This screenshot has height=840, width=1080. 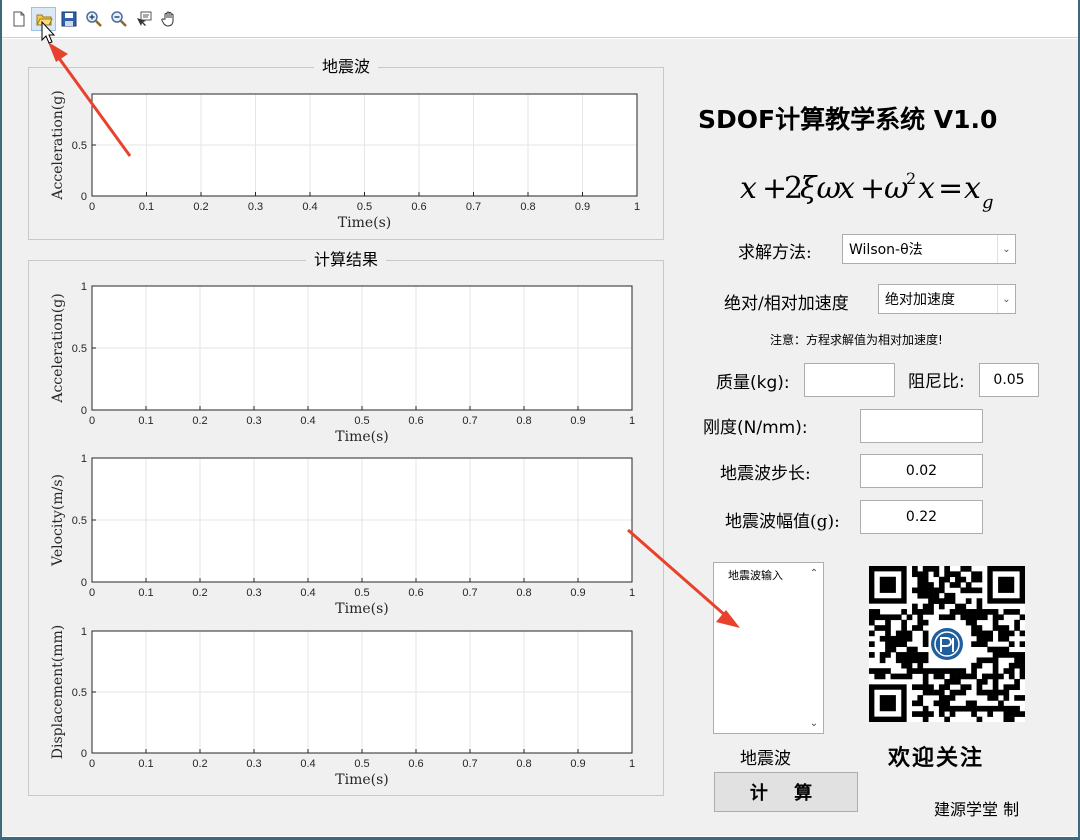 What do you see at coordinates (873, 193) in the screenshot?
I see `motion-equation: x ¨ + 2 ξω x ˙ + ω 2 x = x ¨ g` at bounding box center [873, 193].